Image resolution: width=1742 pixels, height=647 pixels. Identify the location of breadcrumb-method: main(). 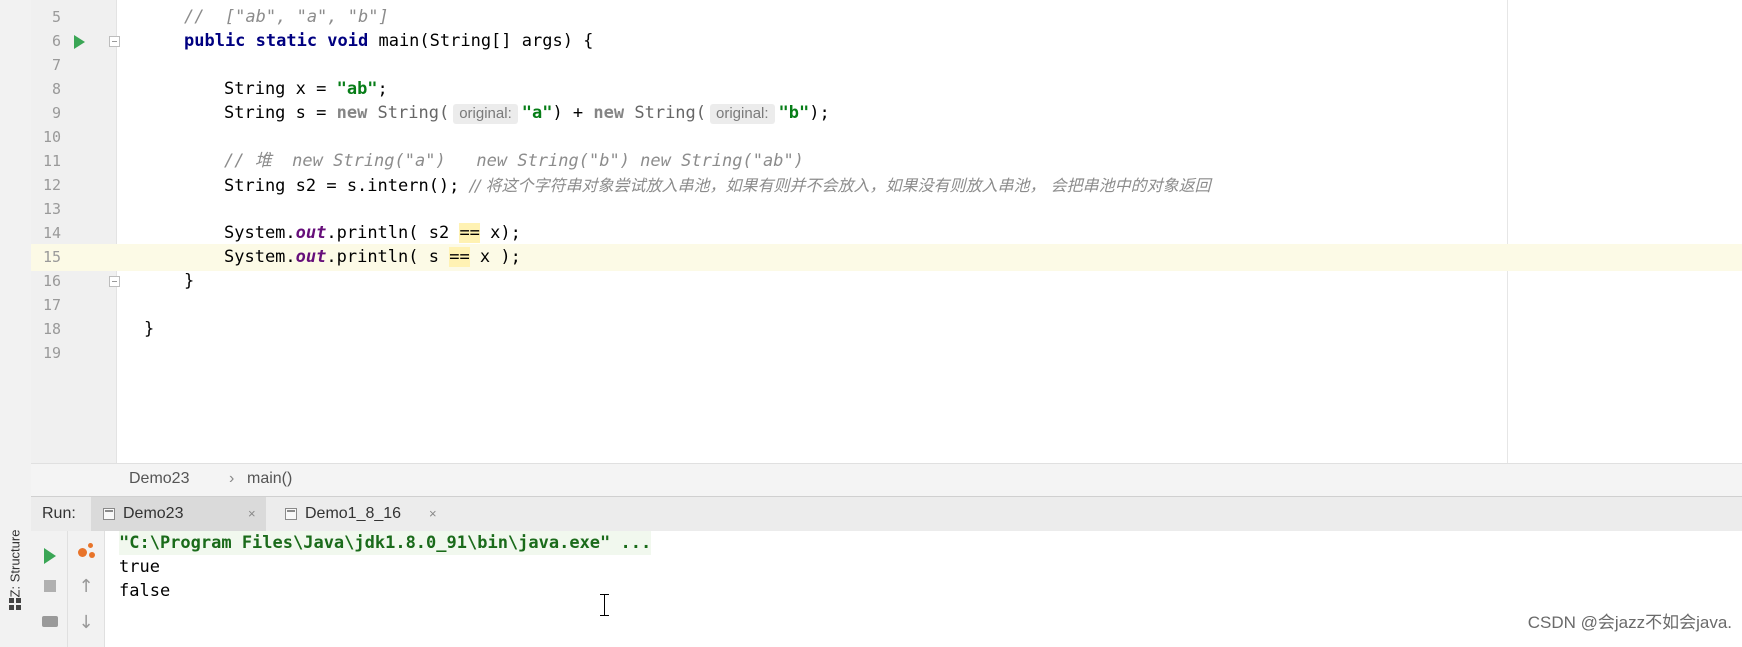
(269, 479).